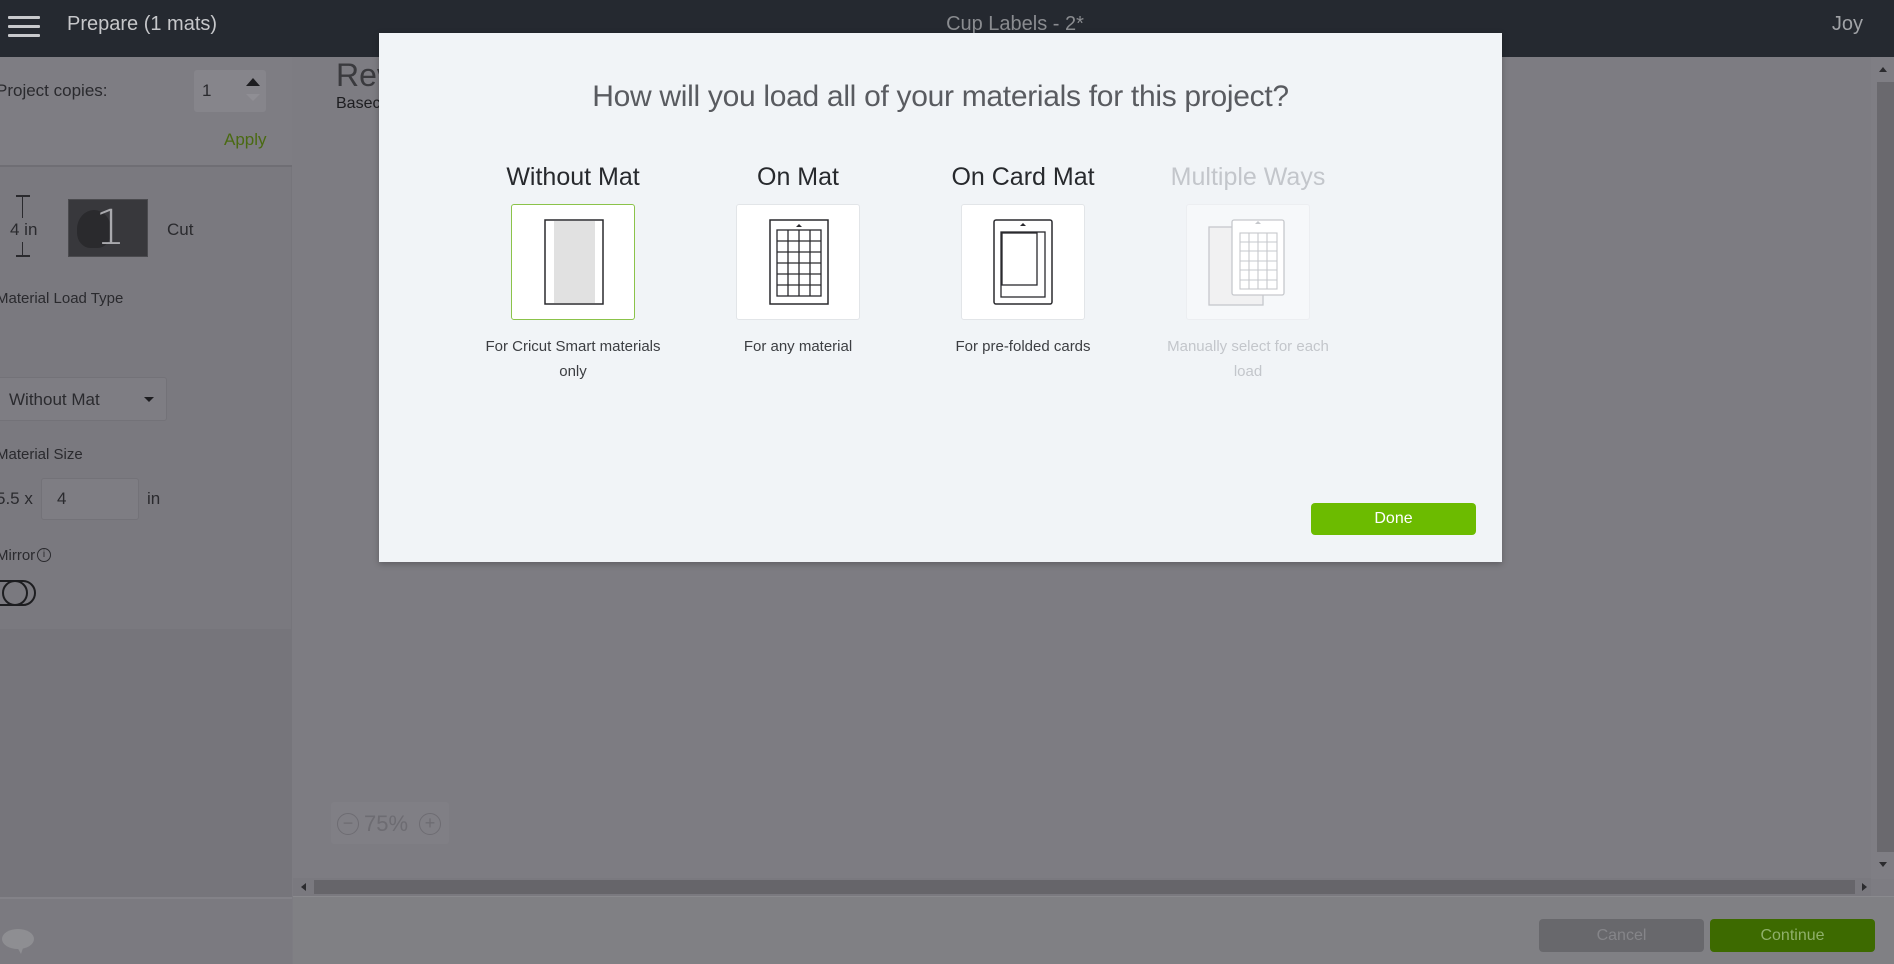  I want to click on project-copies-value: 1, so click(206, 91).